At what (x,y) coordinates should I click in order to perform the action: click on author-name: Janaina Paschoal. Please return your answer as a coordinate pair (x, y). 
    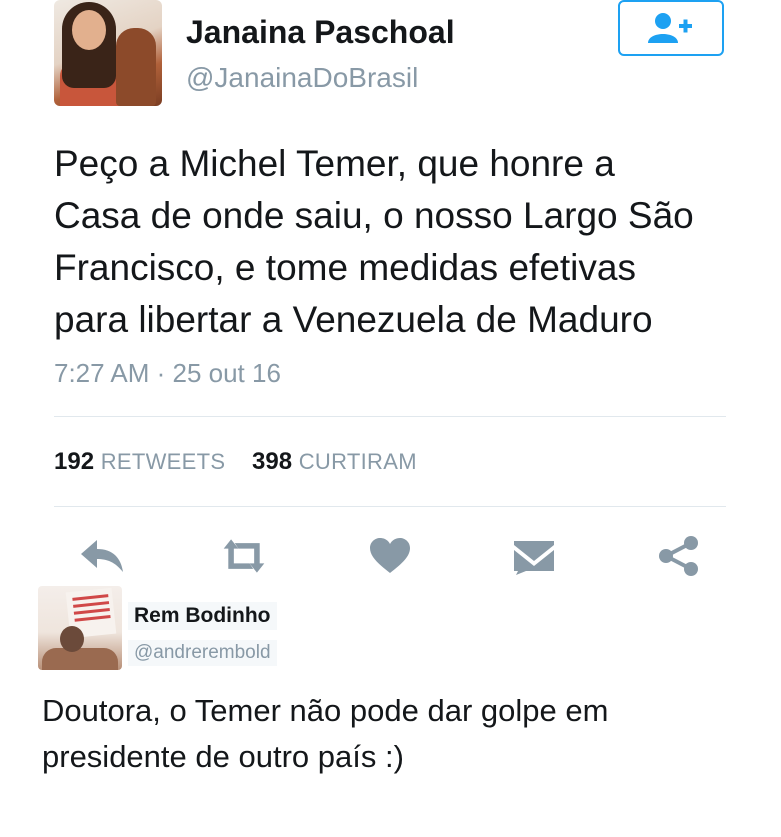
    Looking at the image, I should click on (320, 32).